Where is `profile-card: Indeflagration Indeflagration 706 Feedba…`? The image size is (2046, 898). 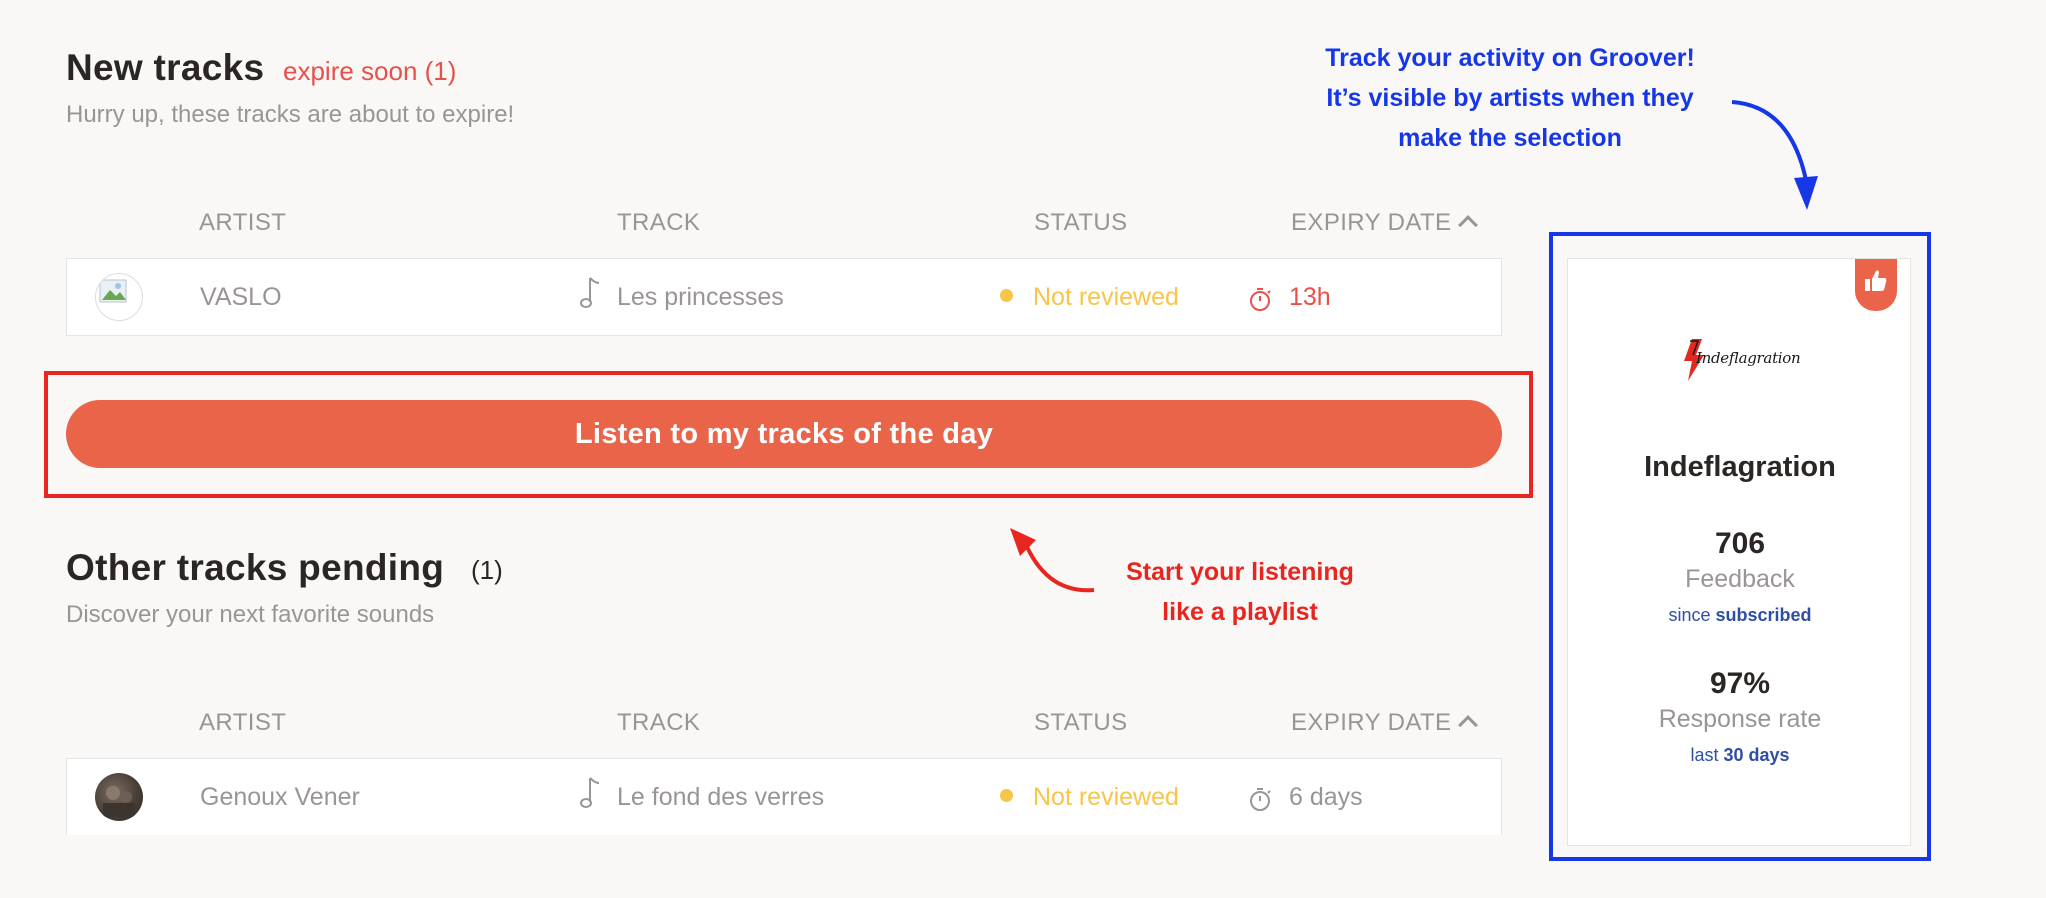
profile-card: Indeflagration Indeflagration 706 Feedba… is located at coordinates (1739, 552).